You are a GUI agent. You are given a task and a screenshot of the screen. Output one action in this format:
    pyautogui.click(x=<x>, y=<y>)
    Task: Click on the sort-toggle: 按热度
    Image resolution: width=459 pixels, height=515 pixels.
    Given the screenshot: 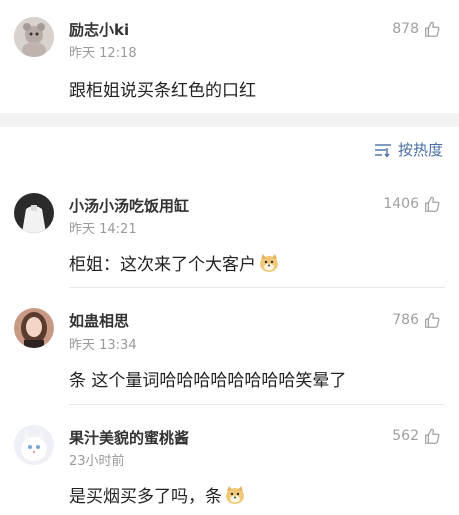 What is the action you would take?
    pyautogui.click(x=408, y=149)
    